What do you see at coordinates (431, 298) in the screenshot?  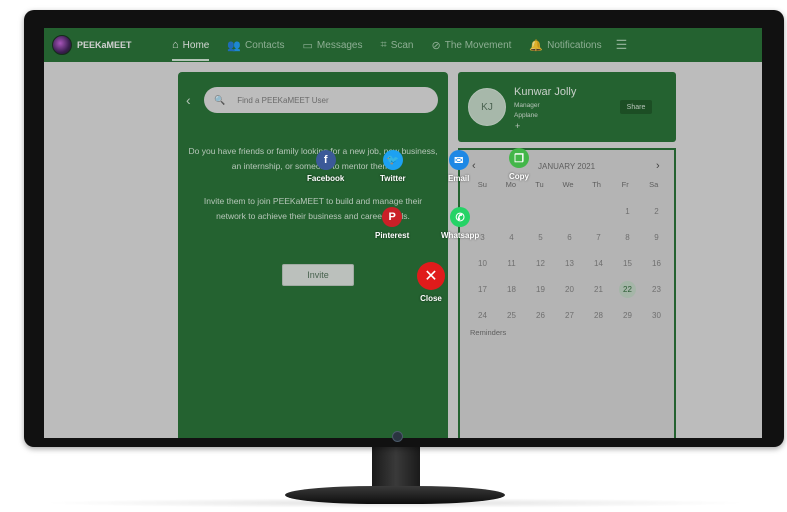 I see `share-close-label: Close` at bounding box center [431, 298].